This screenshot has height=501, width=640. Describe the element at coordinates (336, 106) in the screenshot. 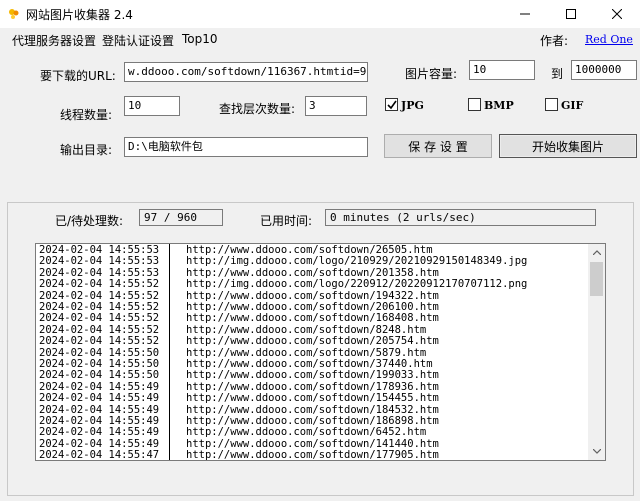

I see `depth-input: 3` at that location.